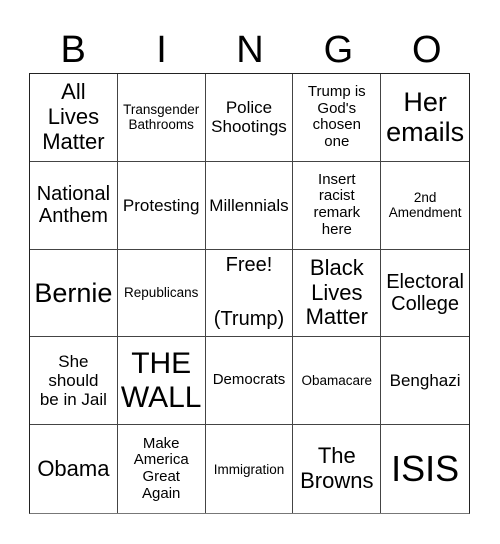  I want to click on bingo-cell: Make America Great Again, so click(162, 469).